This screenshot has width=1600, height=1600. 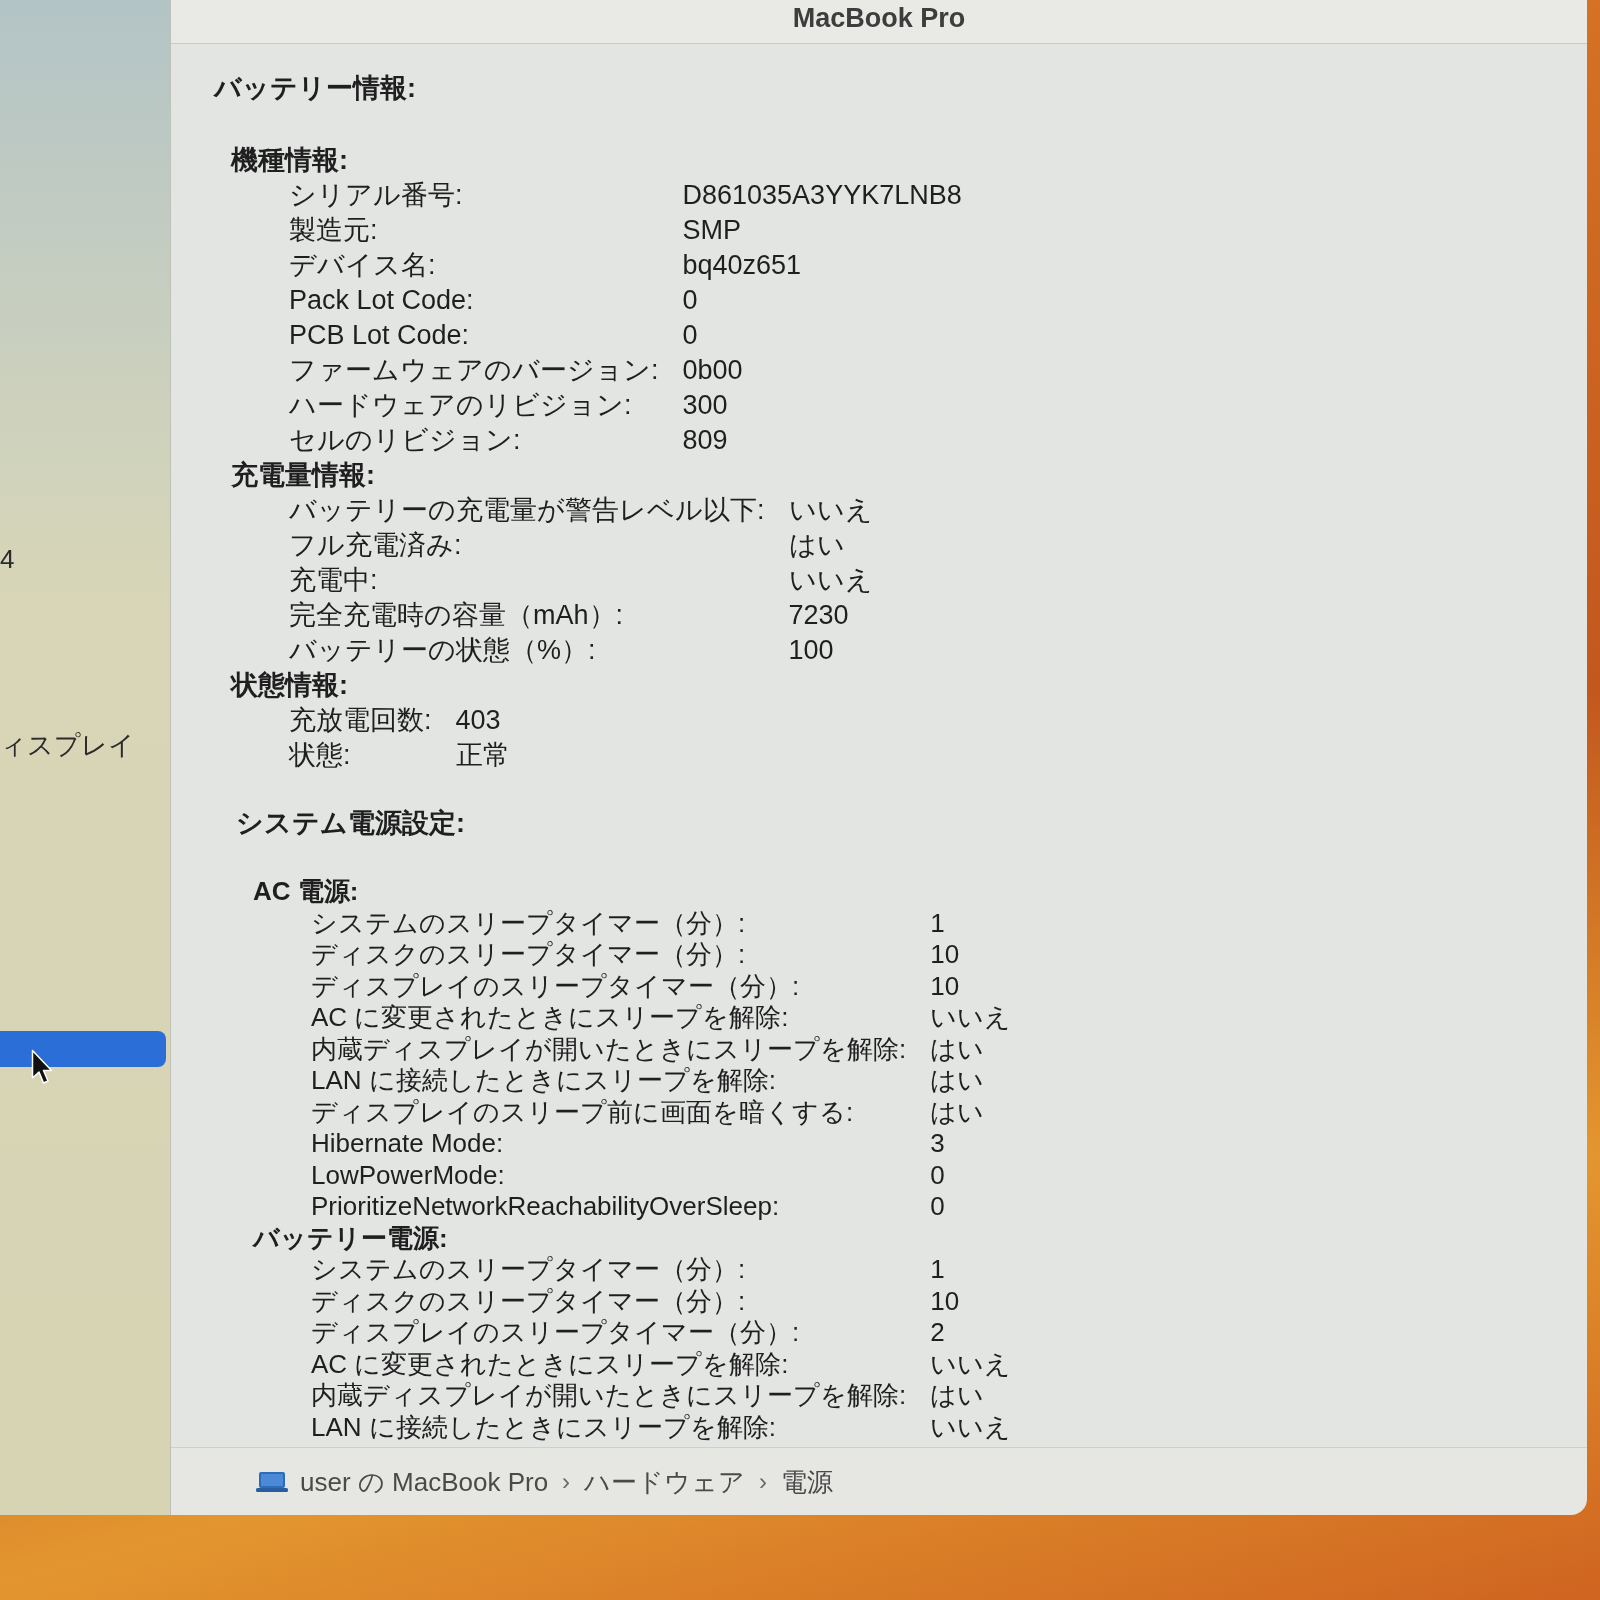 What do you see at coordinates (742, 265) in the screenshot?
I see `property-value: bq40z651` at bounding box center [742, 265].